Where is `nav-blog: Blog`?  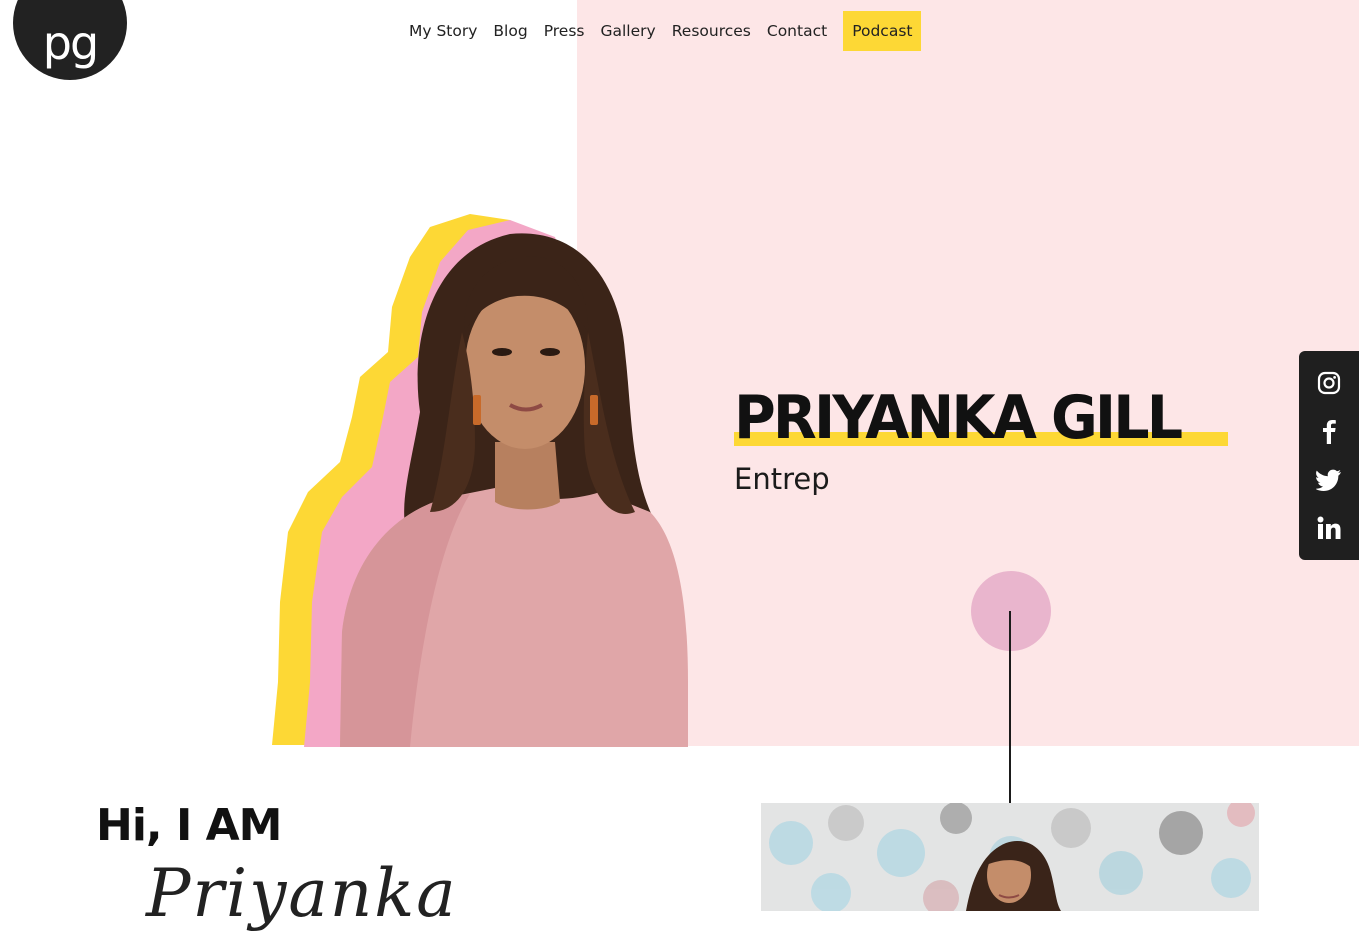 nav-blog: Blog is located at coordinates (510, 31).